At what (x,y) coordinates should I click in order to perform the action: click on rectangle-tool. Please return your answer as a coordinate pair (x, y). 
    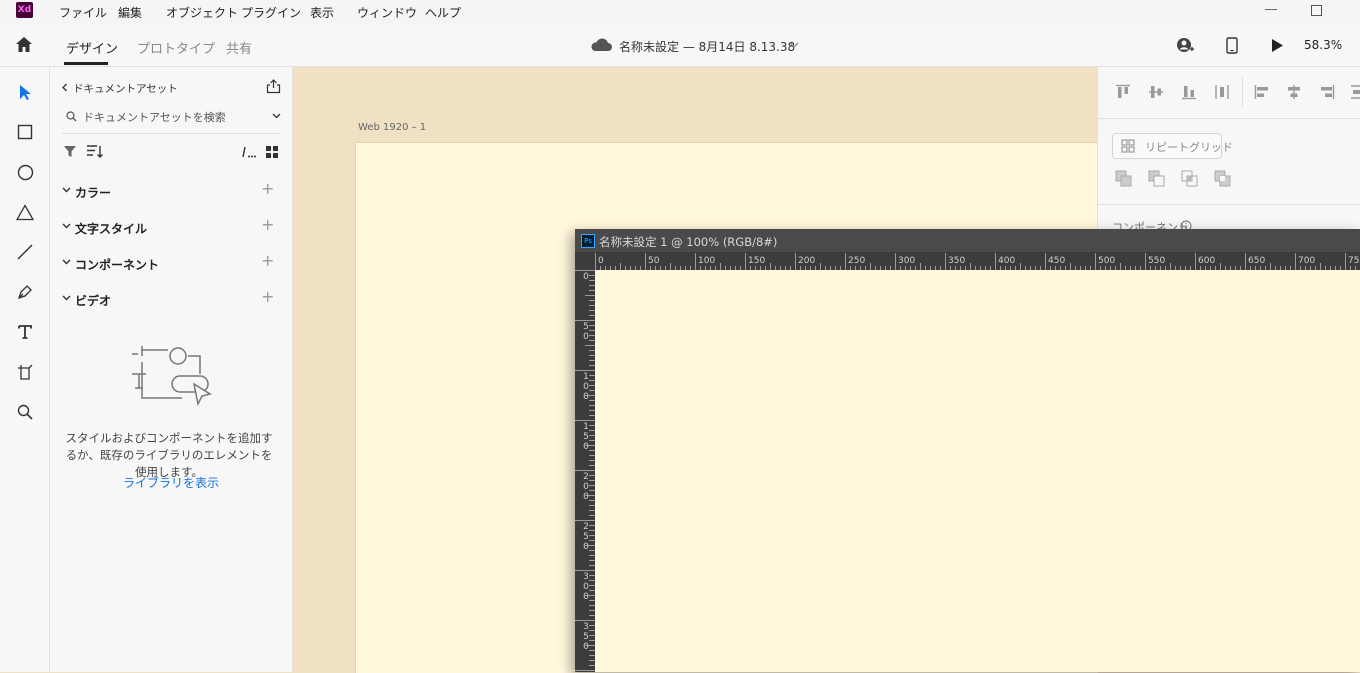
    Looking at the image, I should click on (25, 132).